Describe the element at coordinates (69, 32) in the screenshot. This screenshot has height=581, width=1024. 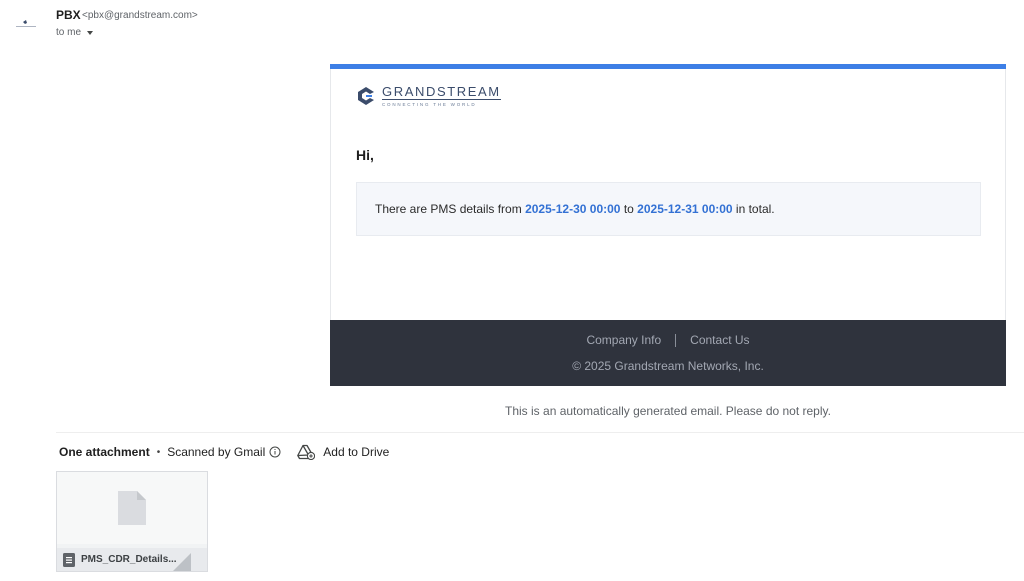
I see `recipient-label: to me` at that location.